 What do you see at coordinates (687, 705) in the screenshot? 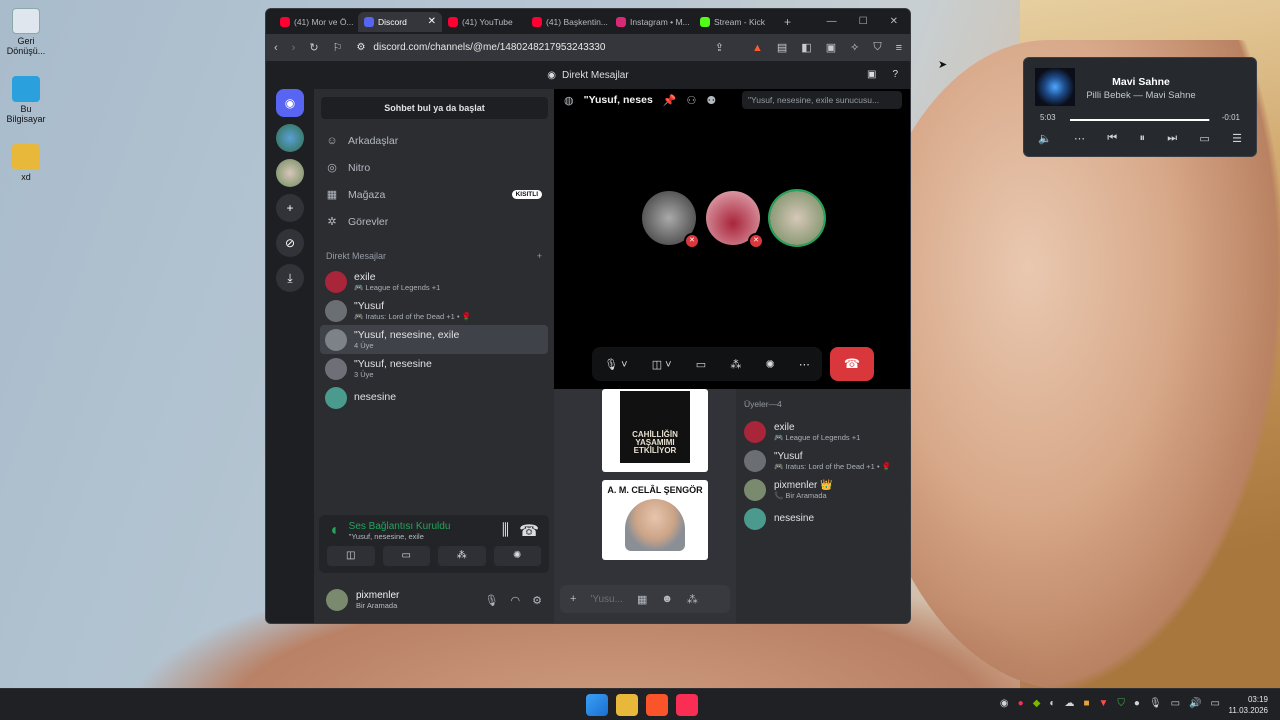
I see `apple-music-icon` at bounding box center [687, 705].